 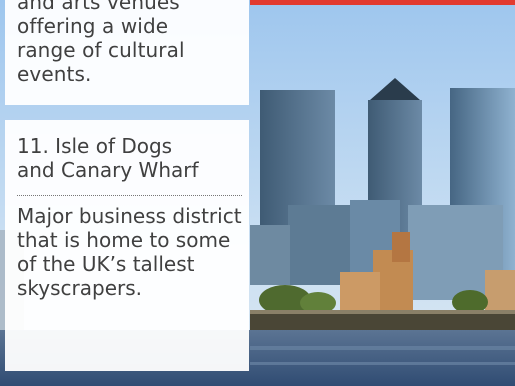 I want to click on location-title: 11. Isle of Dogs and Canary Wharf, so click(x=133, y=158).